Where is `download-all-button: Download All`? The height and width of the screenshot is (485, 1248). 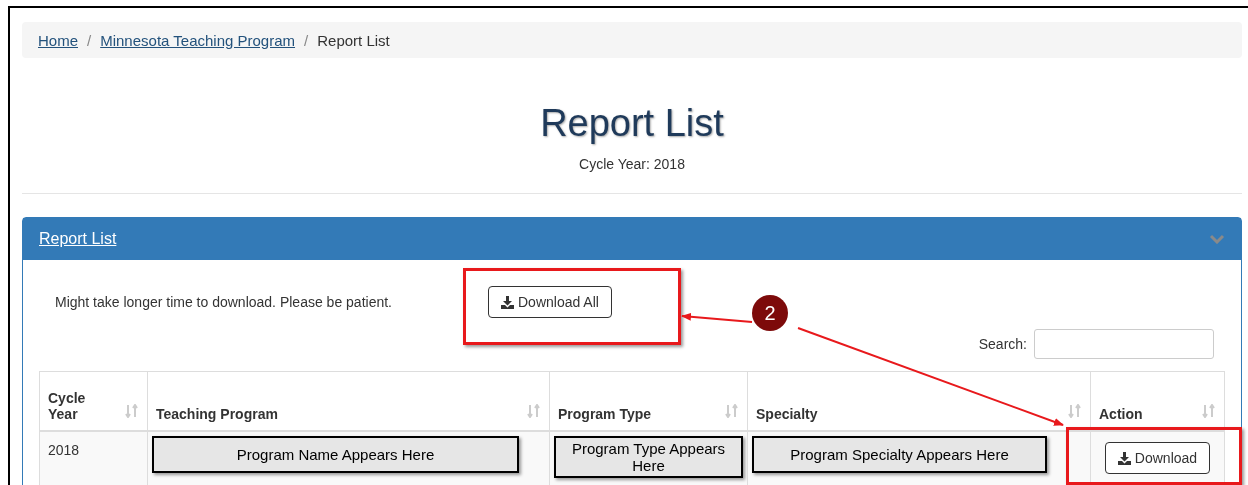 download-all-button: Download All is located at coordinates (550, 302).